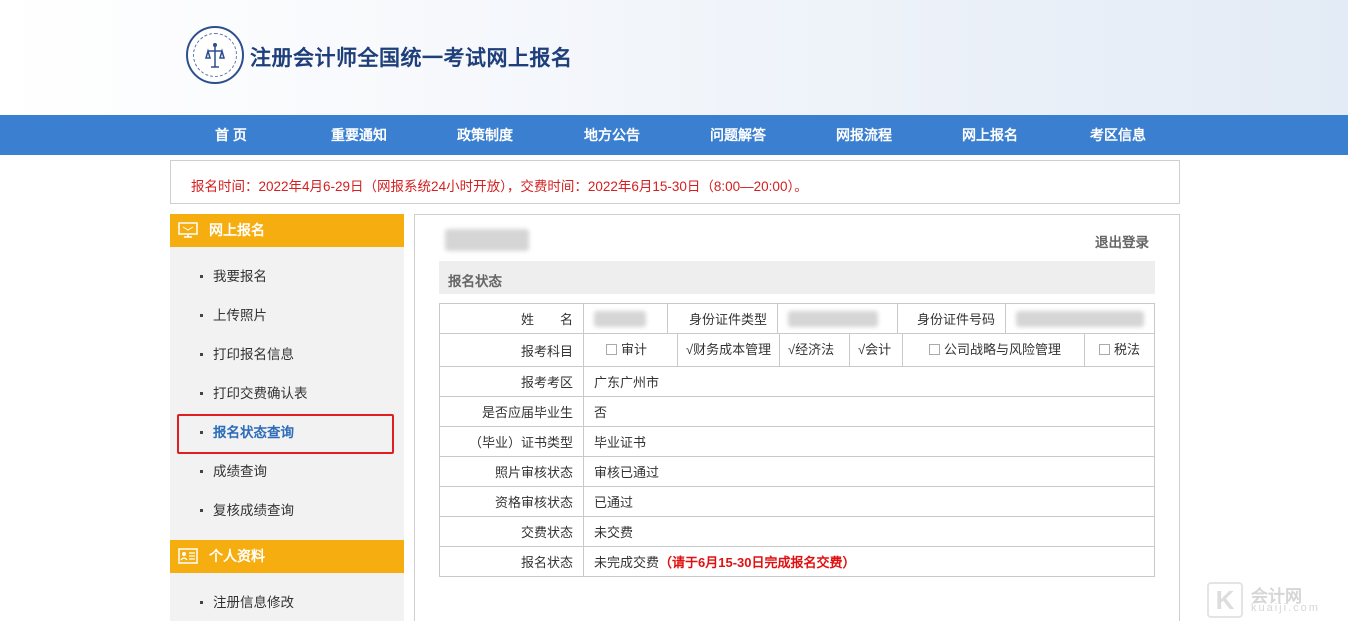 This screenshot has height=621, width=1348. Describe the element at coordinates (233, 277) in the screenshot. I see `sidebar-item-register: 我要报名` at that location.